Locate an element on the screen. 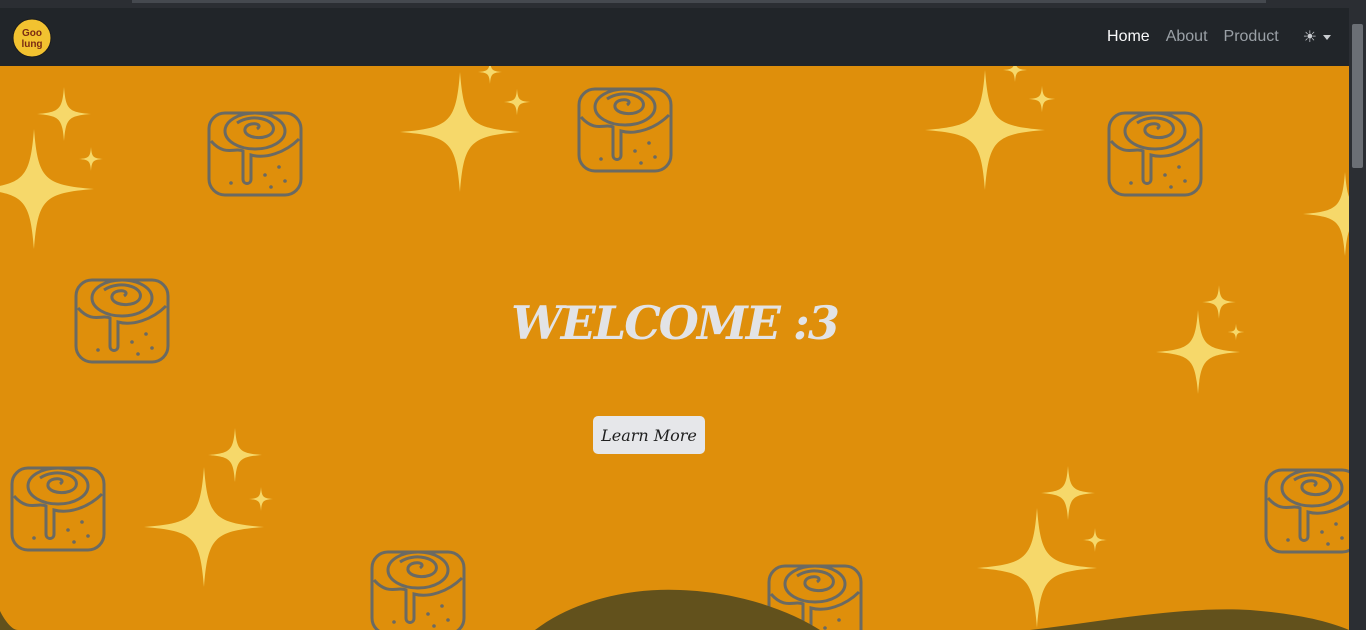  browser-tab-strip is located at coordinates (699, 1).